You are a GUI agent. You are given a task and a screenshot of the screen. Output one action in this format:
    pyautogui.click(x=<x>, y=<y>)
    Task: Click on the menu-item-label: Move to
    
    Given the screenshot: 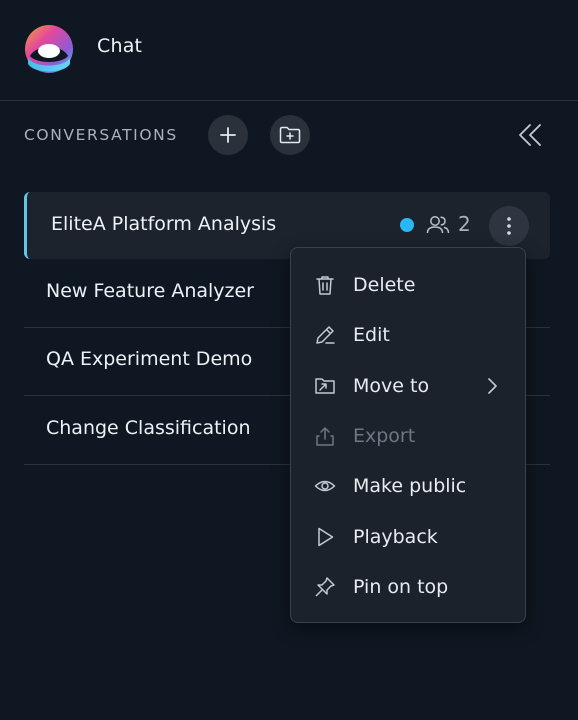 What is the action you would take?
    pyautogui.click(x=391, y=386)
    